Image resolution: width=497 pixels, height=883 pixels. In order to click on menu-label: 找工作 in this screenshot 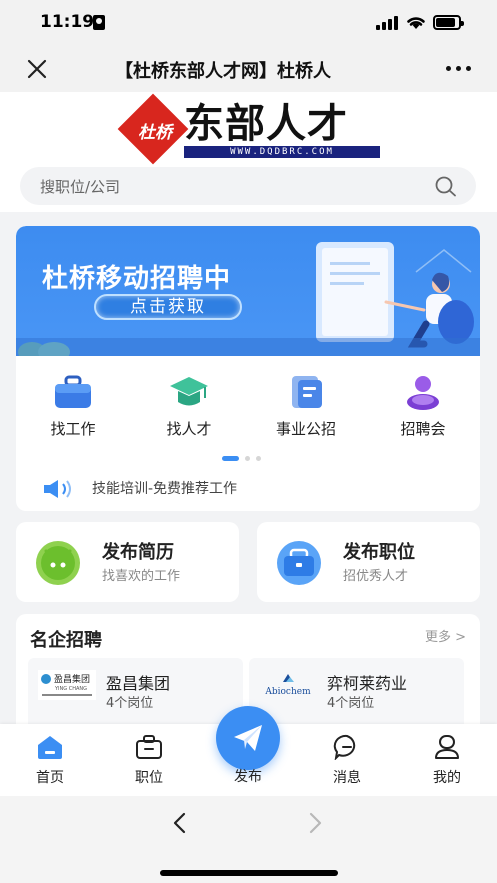, I will do `click(73, 429)`.